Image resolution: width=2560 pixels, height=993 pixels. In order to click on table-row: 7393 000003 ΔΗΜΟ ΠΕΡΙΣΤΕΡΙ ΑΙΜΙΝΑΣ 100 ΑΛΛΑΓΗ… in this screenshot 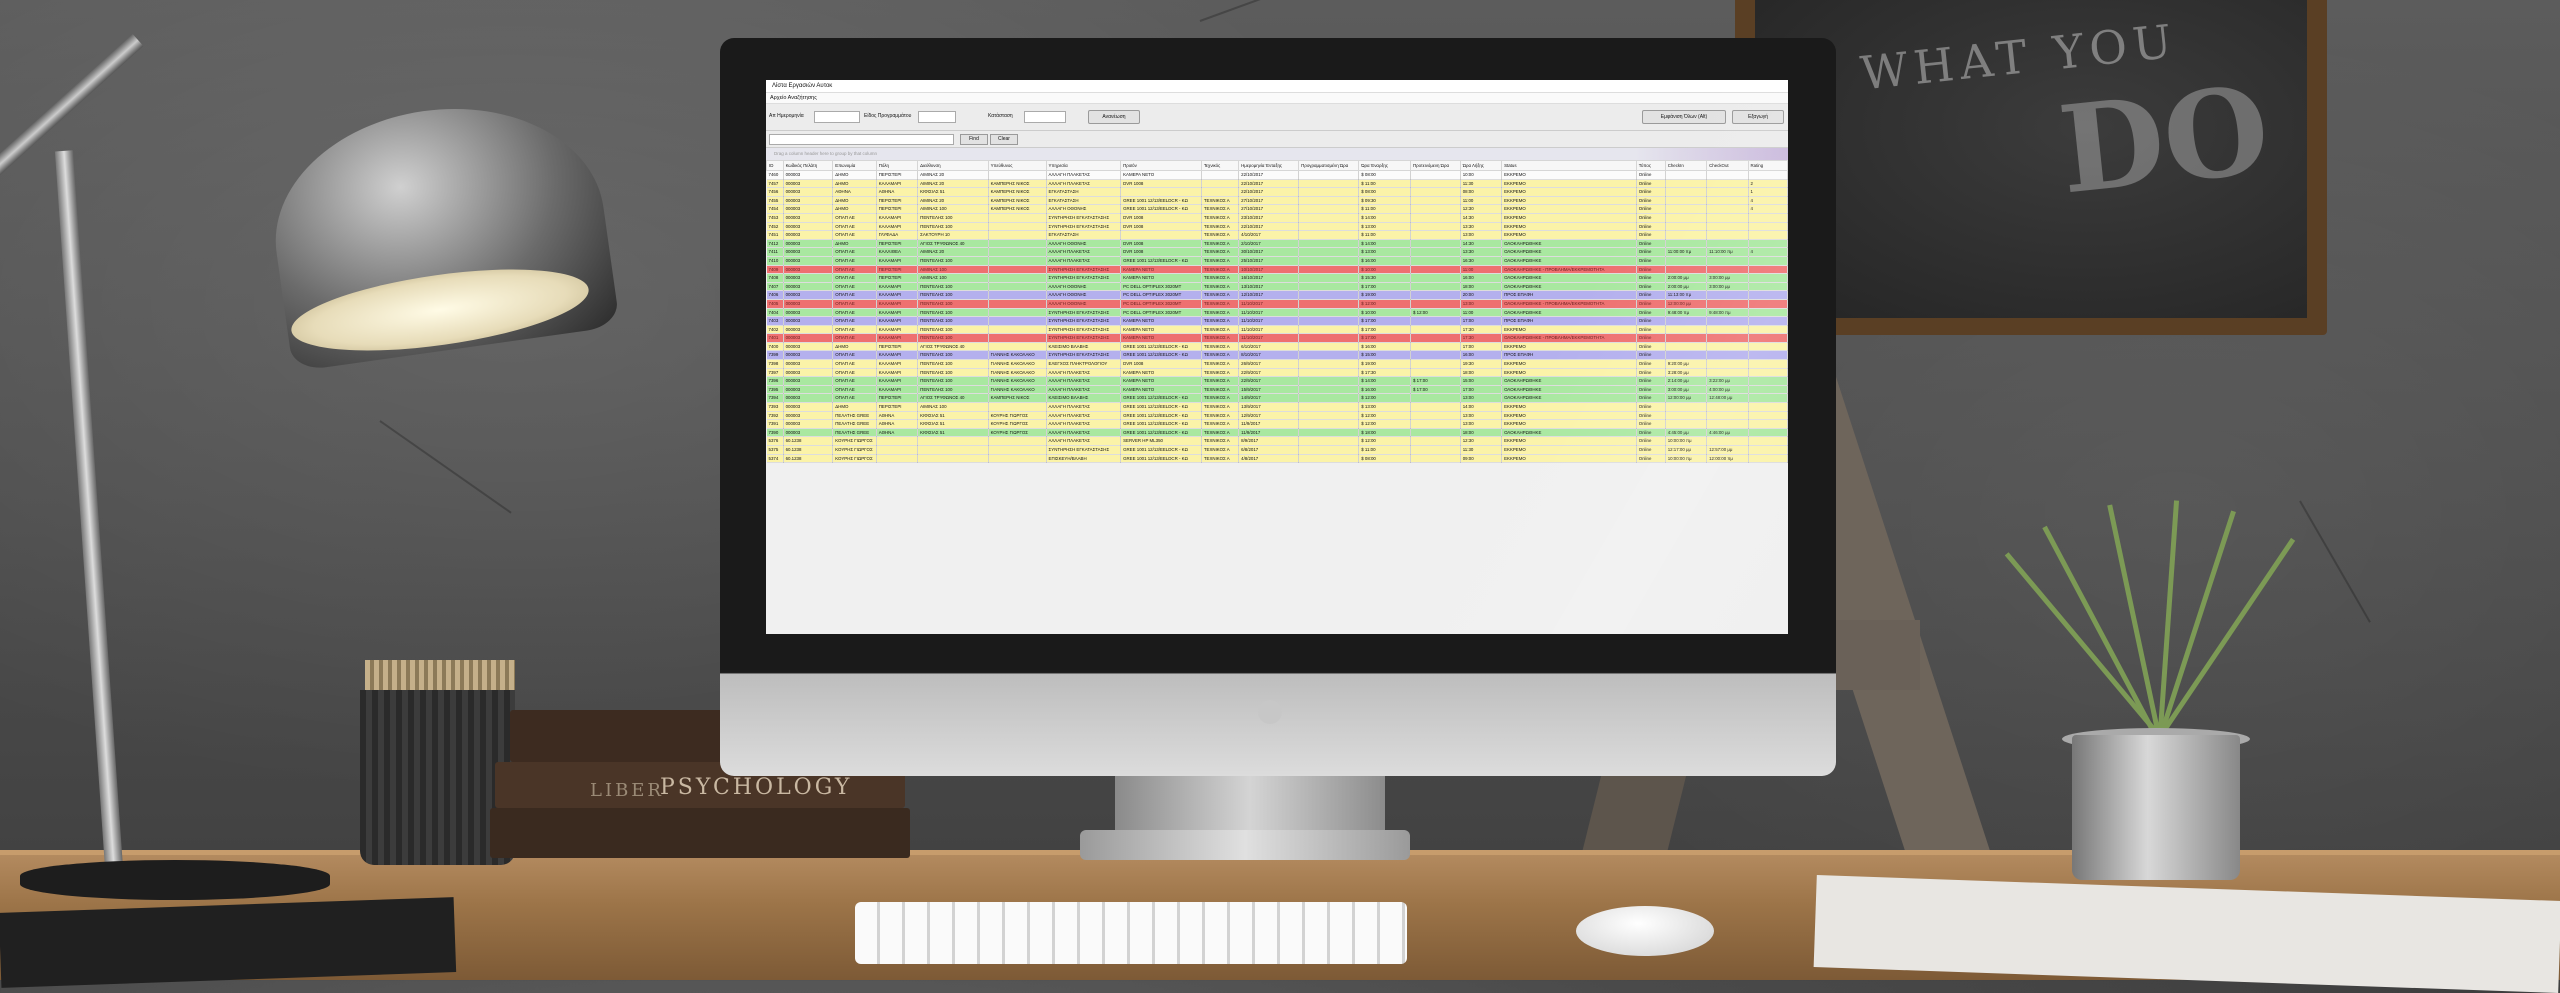, I will do `click(1277, 407)`.